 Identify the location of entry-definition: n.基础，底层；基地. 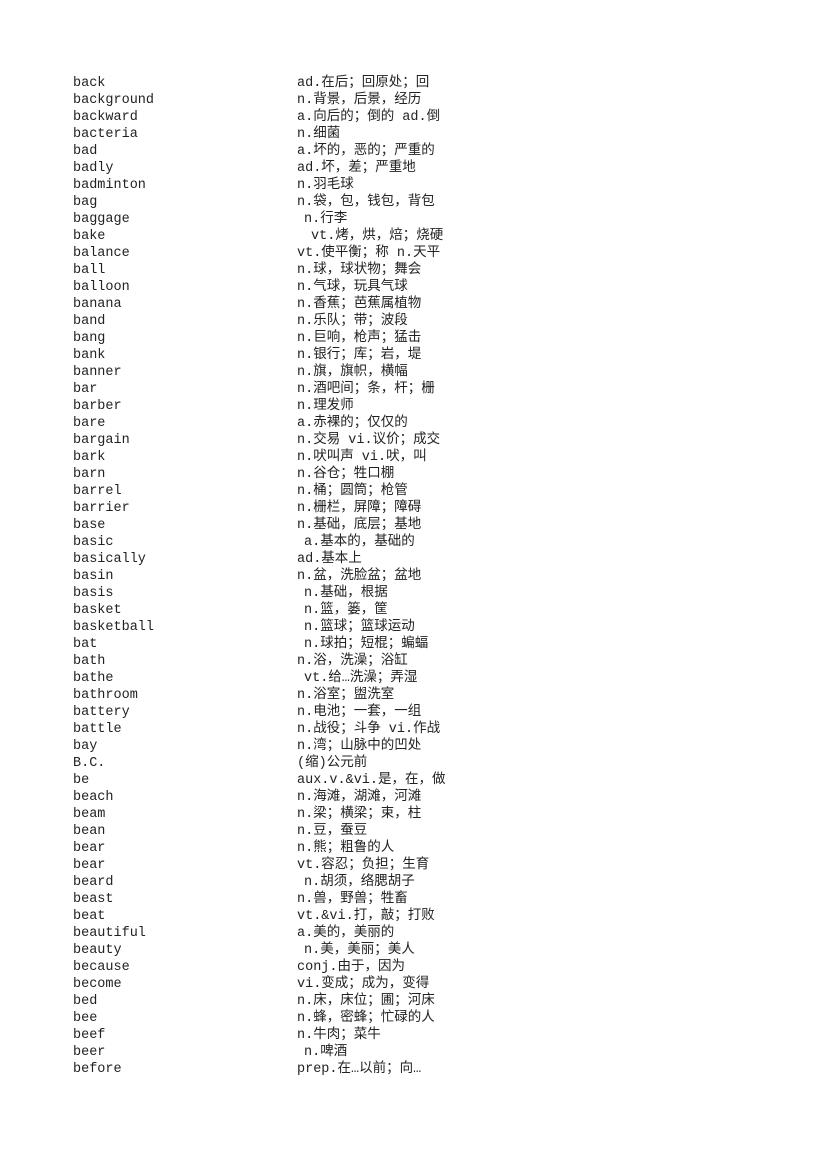
(359, 525).